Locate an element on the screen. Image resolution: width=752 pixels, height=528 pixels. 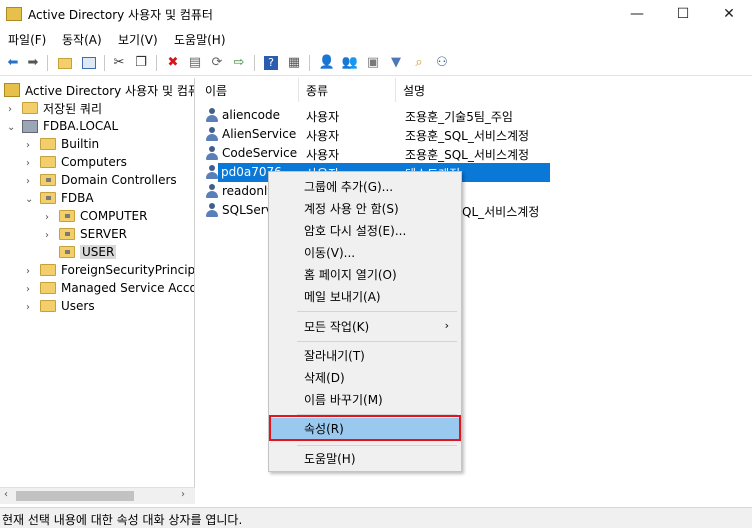
menu-item-open-home-page: 홈 페이지 열기(O) is located at coordinates (365, 274).